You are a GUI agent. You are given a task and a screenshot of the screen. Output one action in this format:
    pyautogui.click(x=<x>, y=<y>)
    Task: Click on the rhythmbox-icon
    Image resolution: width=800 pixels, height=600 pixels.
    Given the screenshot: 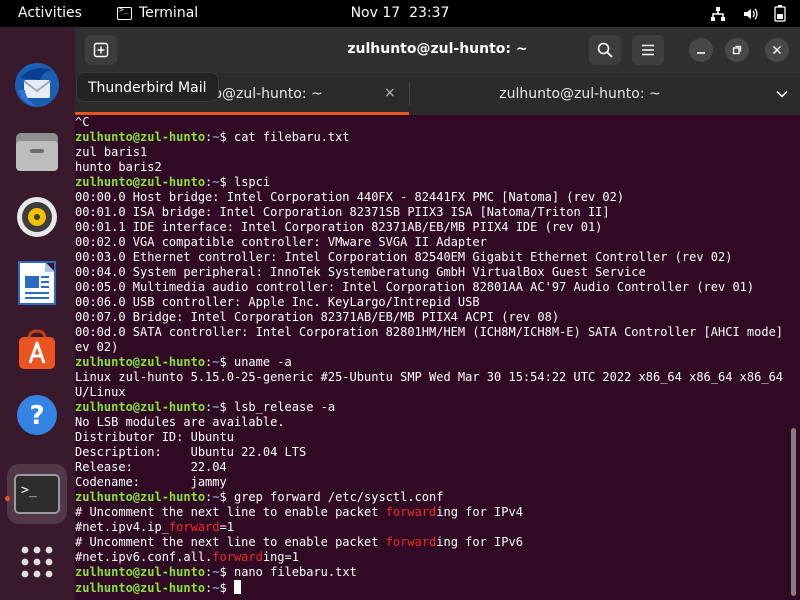 What is the action you would take?
    pyautogui.click(x=37, y=217)
    